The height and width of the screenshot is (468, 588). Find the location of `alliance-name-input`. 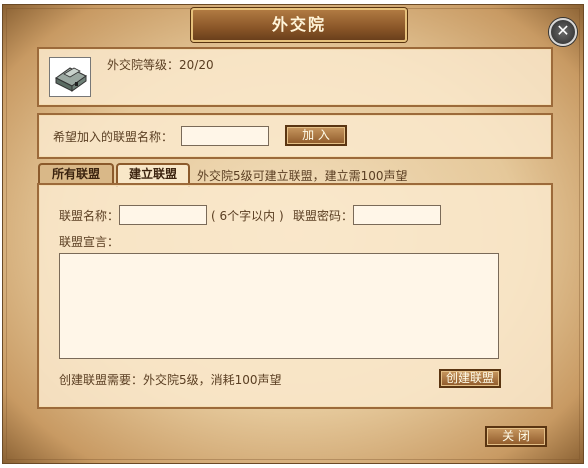

alliance-name-input is located at coordinates (163, 215).